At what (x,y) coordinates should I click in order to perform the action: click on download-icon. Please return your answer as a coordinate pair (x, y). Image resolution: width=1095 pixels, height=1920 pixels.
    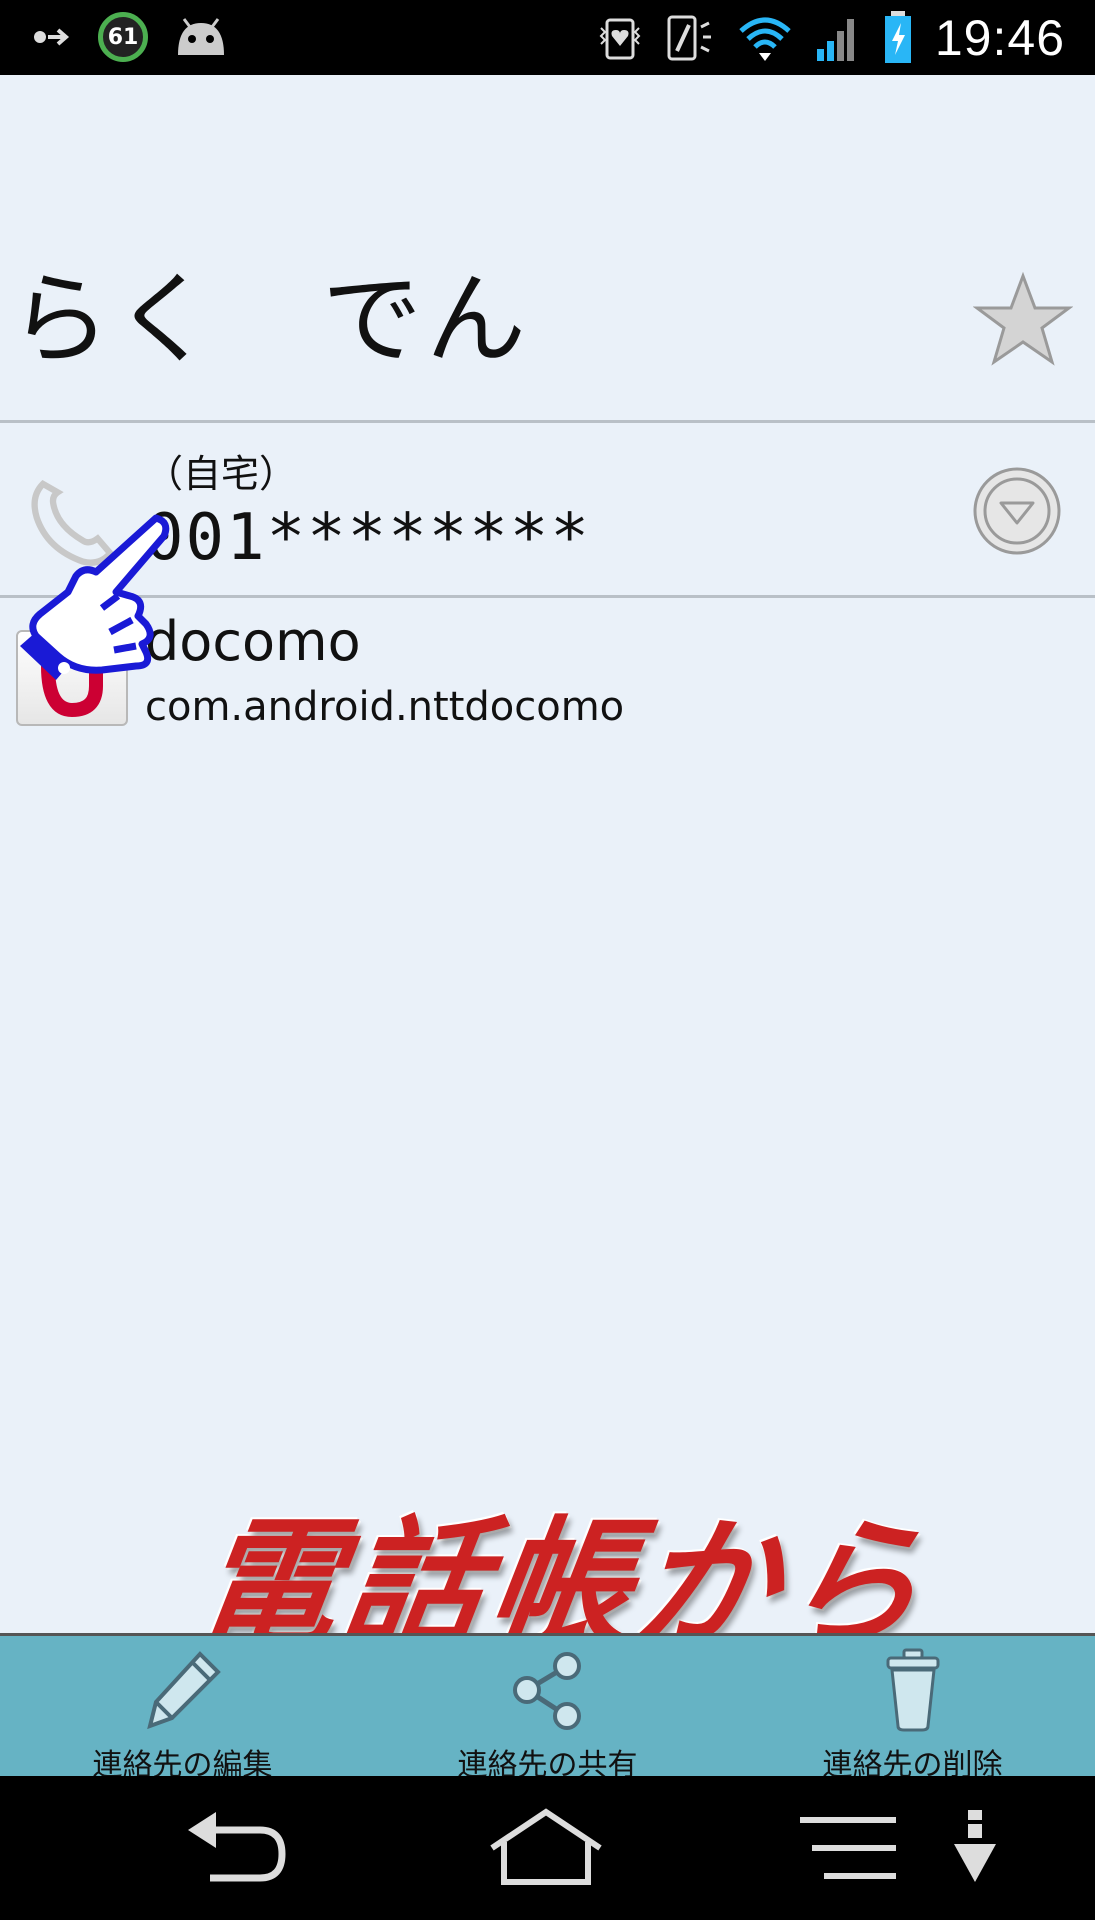
    Looking at the image, I should click on (975, 1848).